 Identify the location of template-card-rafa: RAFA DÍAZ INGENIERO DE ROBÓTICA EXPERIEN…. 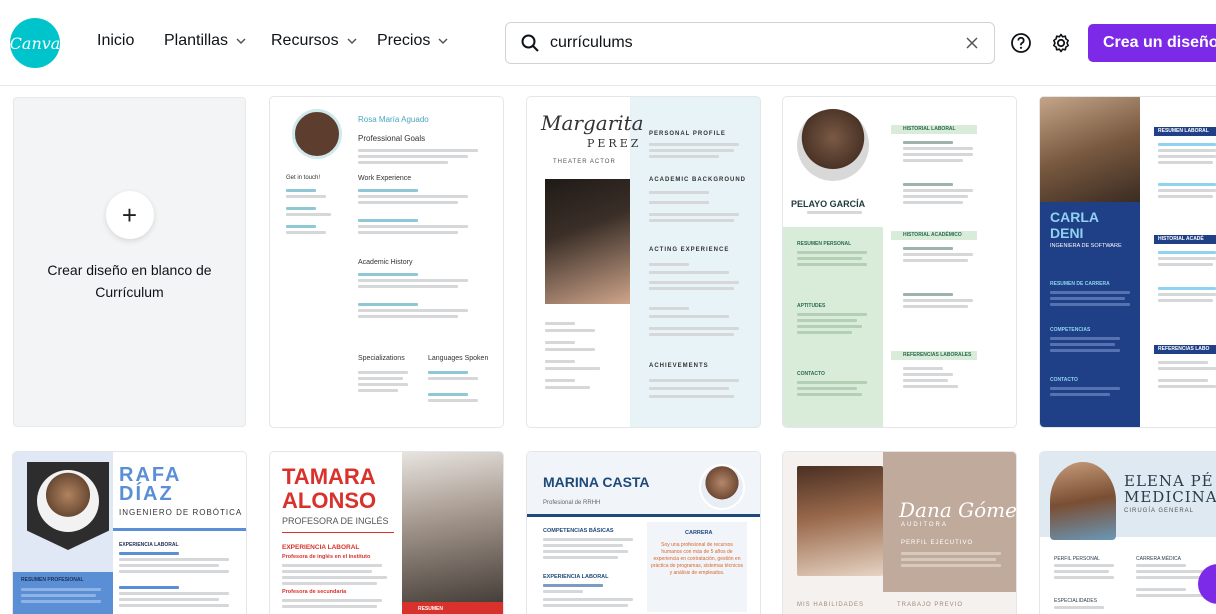
(129, 533).